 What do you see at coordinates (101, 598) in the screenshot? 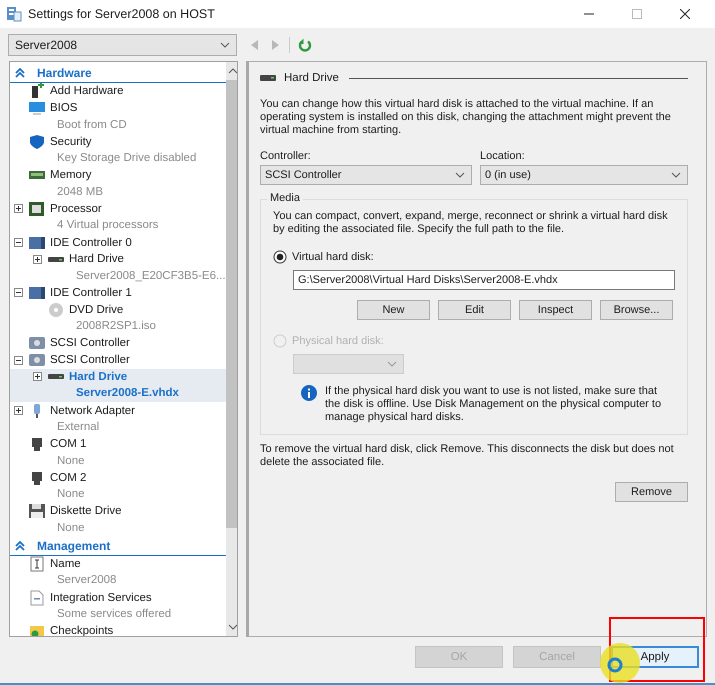
I see `tree-item: Integration Services` at bounding box center [101, 598].